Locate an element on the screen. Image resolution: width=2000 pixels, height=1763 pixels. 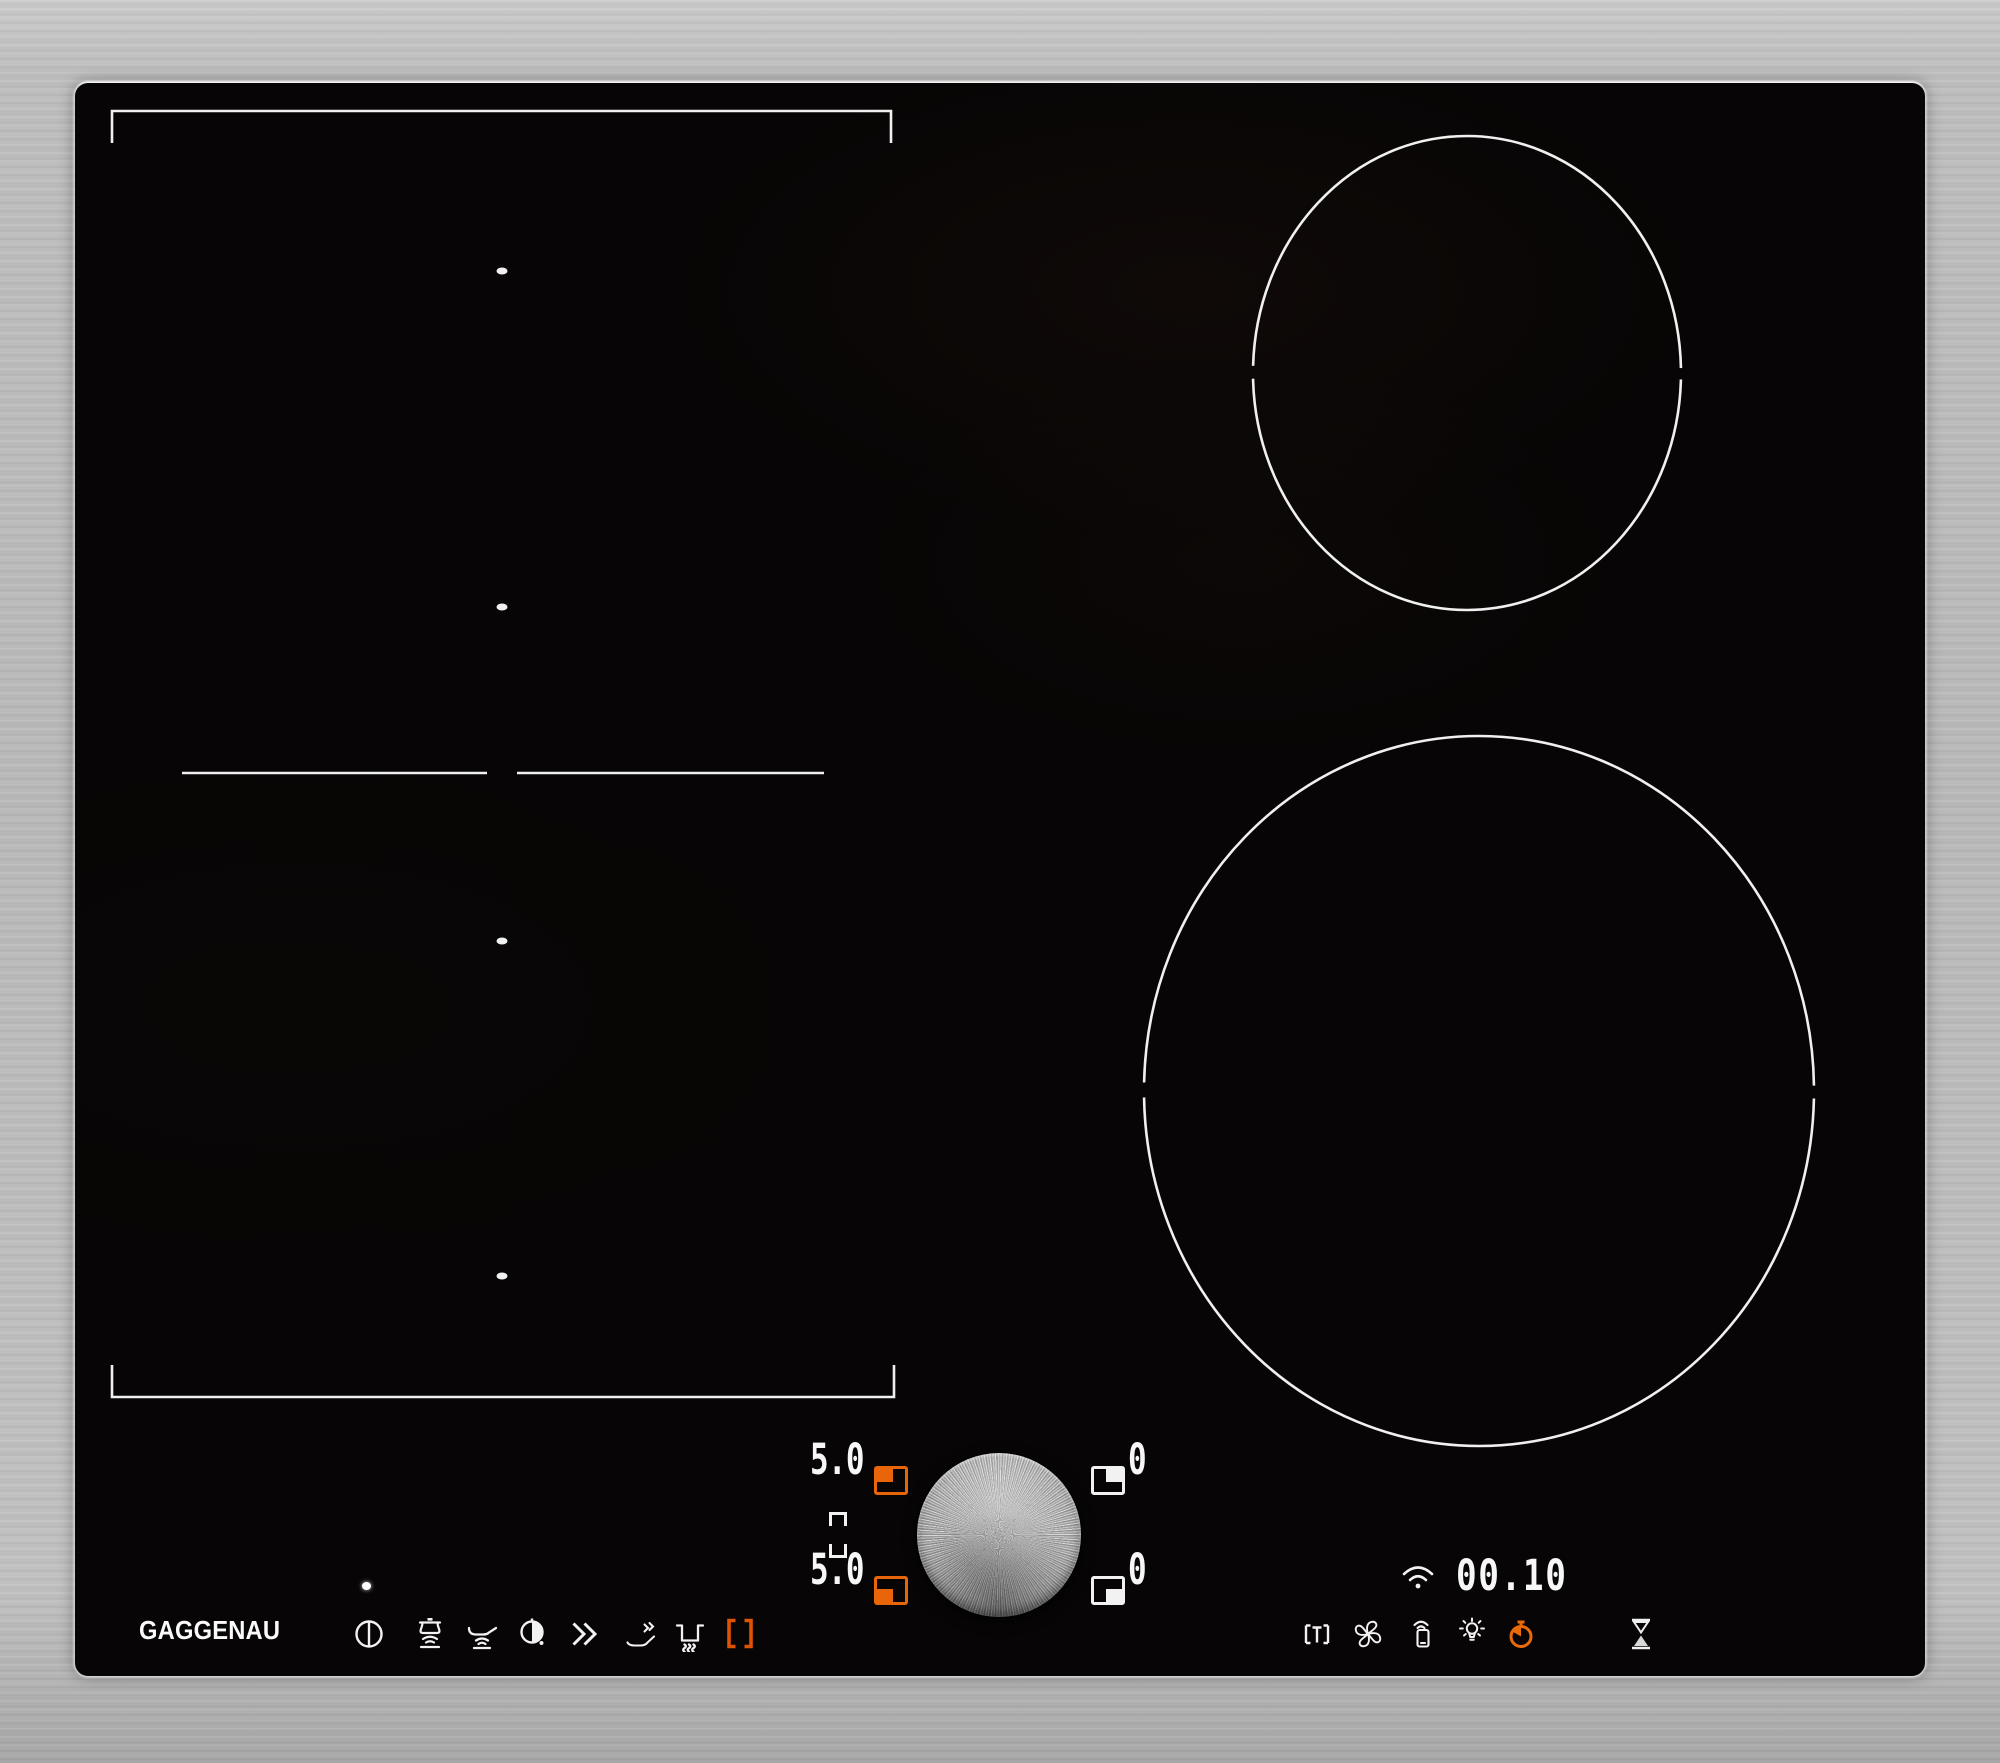
remote-wifi-icon is located at coordinates (1422, 1634).